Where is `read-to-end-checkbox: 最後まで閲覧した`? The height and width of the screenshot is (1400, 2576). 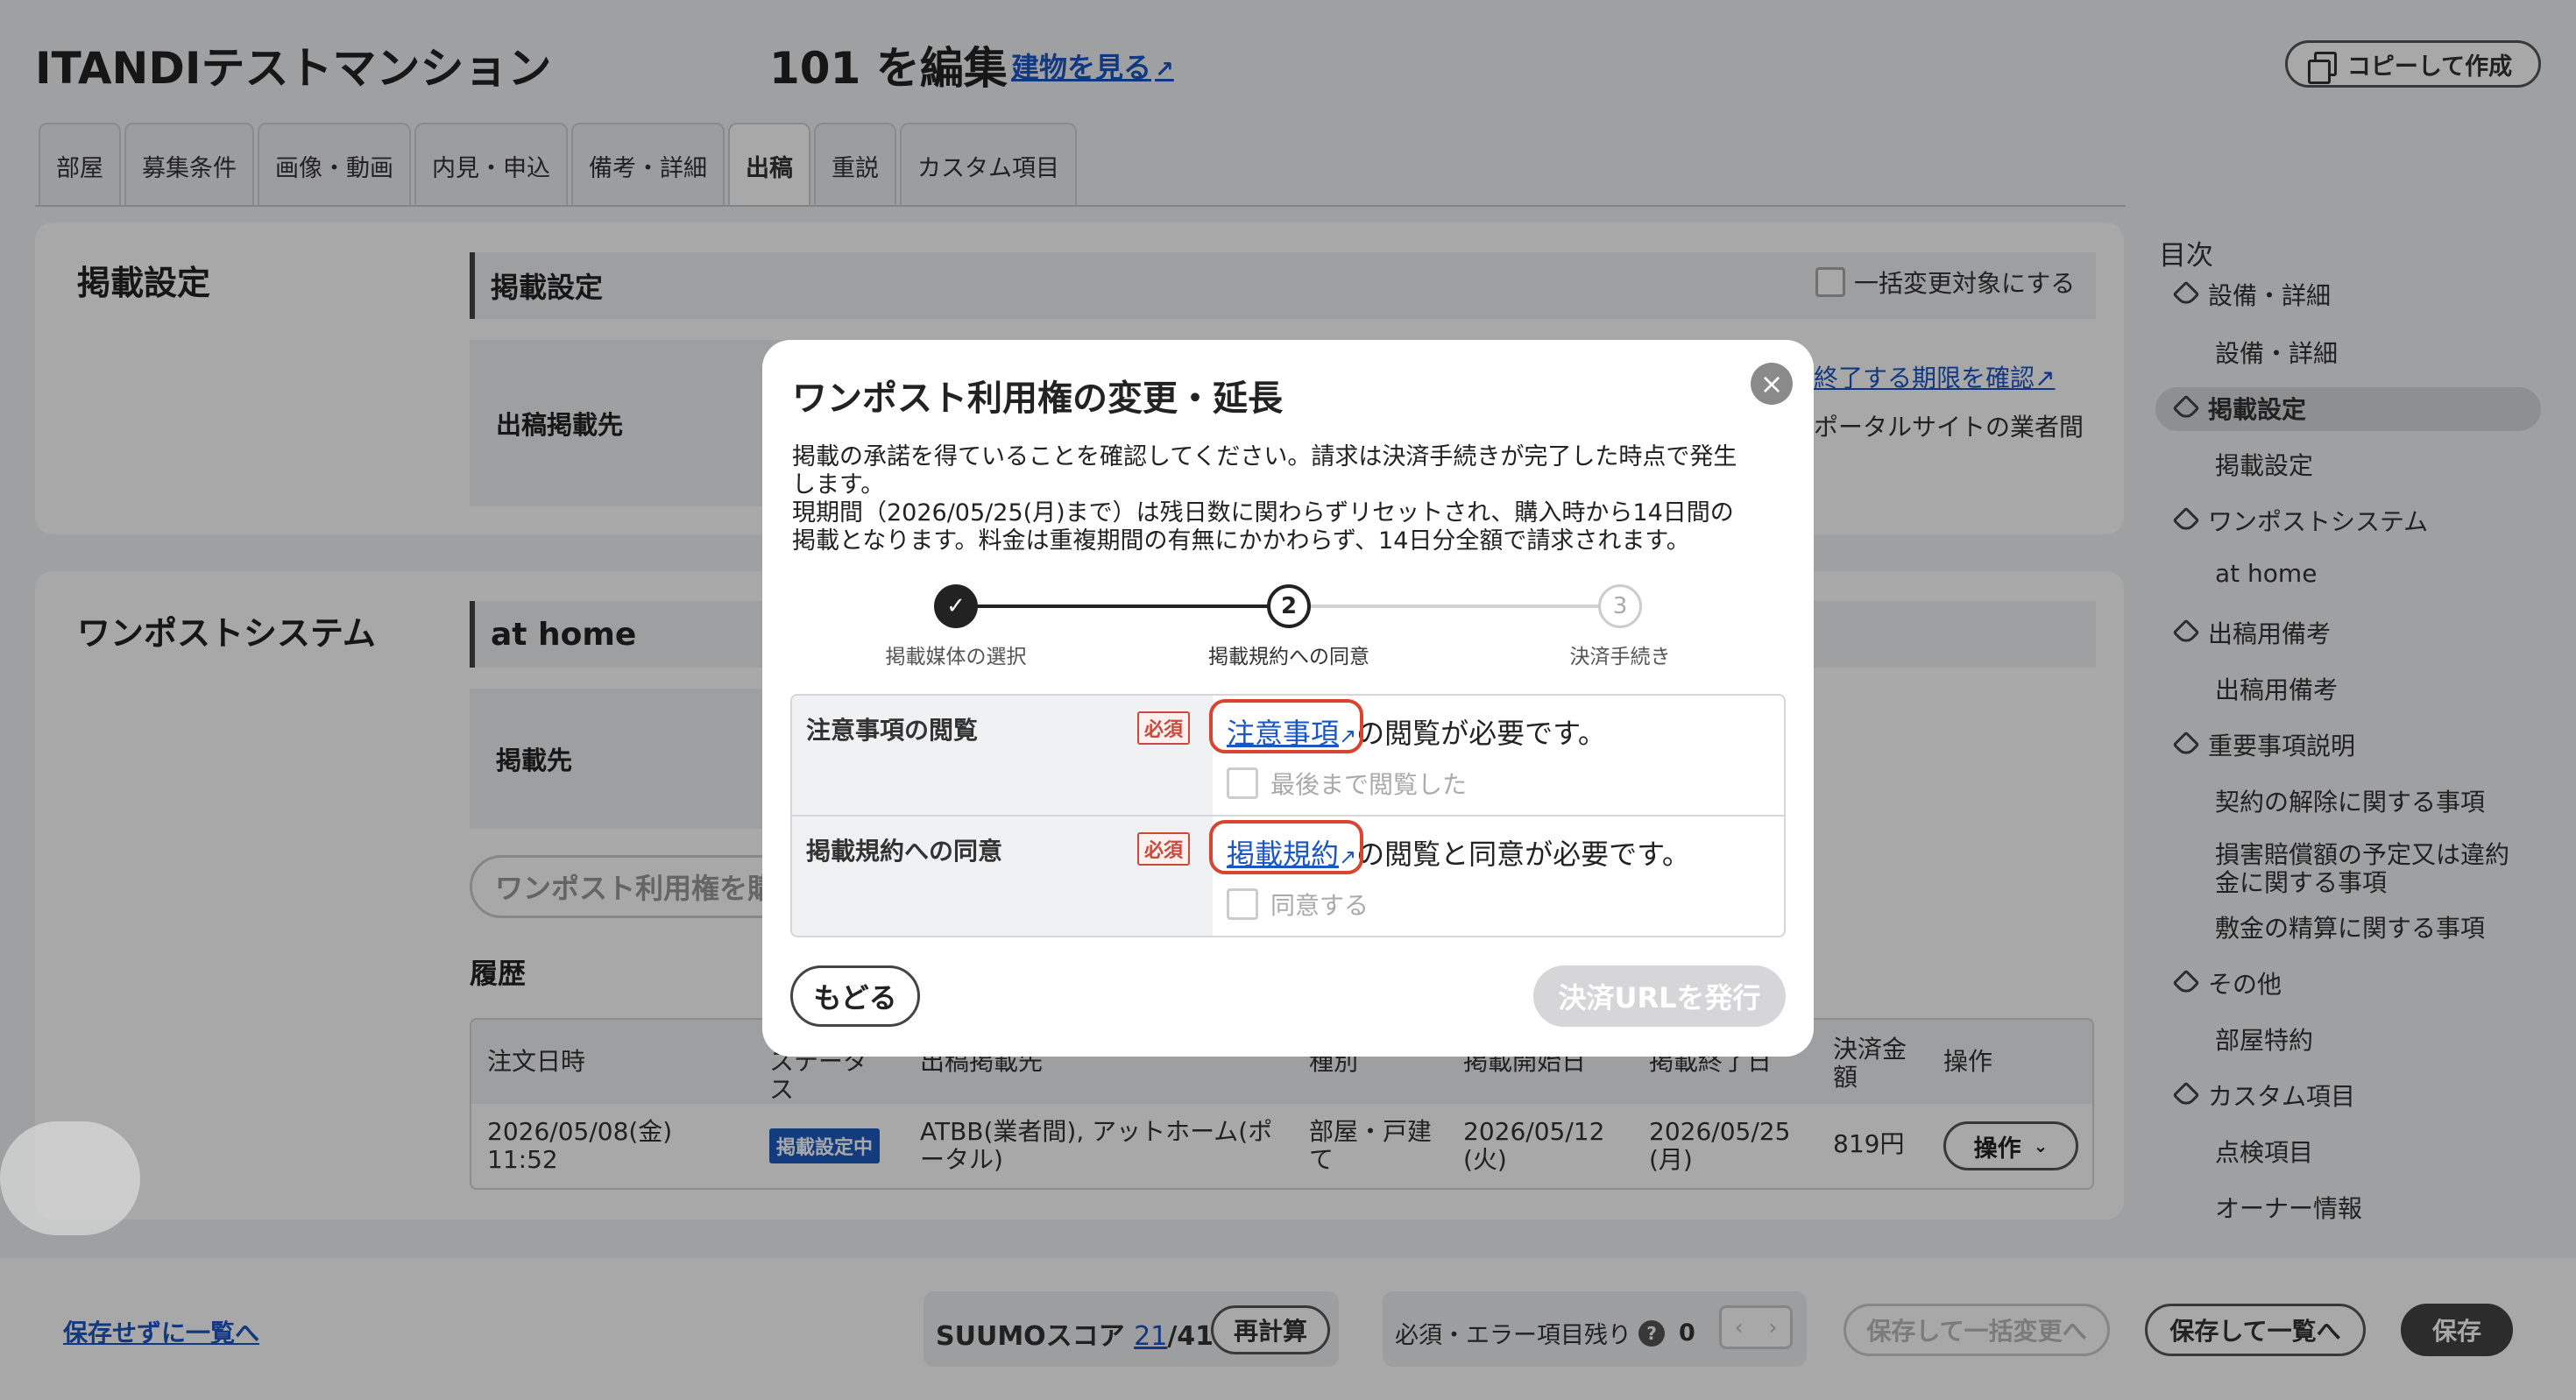
read-to-end-checkbox: 最後まで閲覧した is located at coordinates (1347, 783).